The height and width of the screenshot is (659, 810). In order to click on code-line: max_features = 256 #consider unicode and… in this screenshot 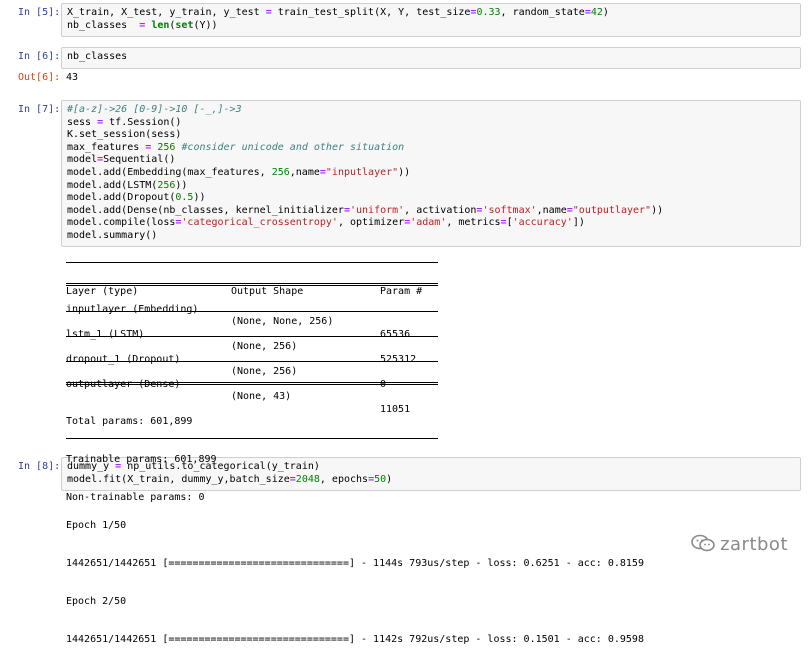, I will do `click(433, 148)`.